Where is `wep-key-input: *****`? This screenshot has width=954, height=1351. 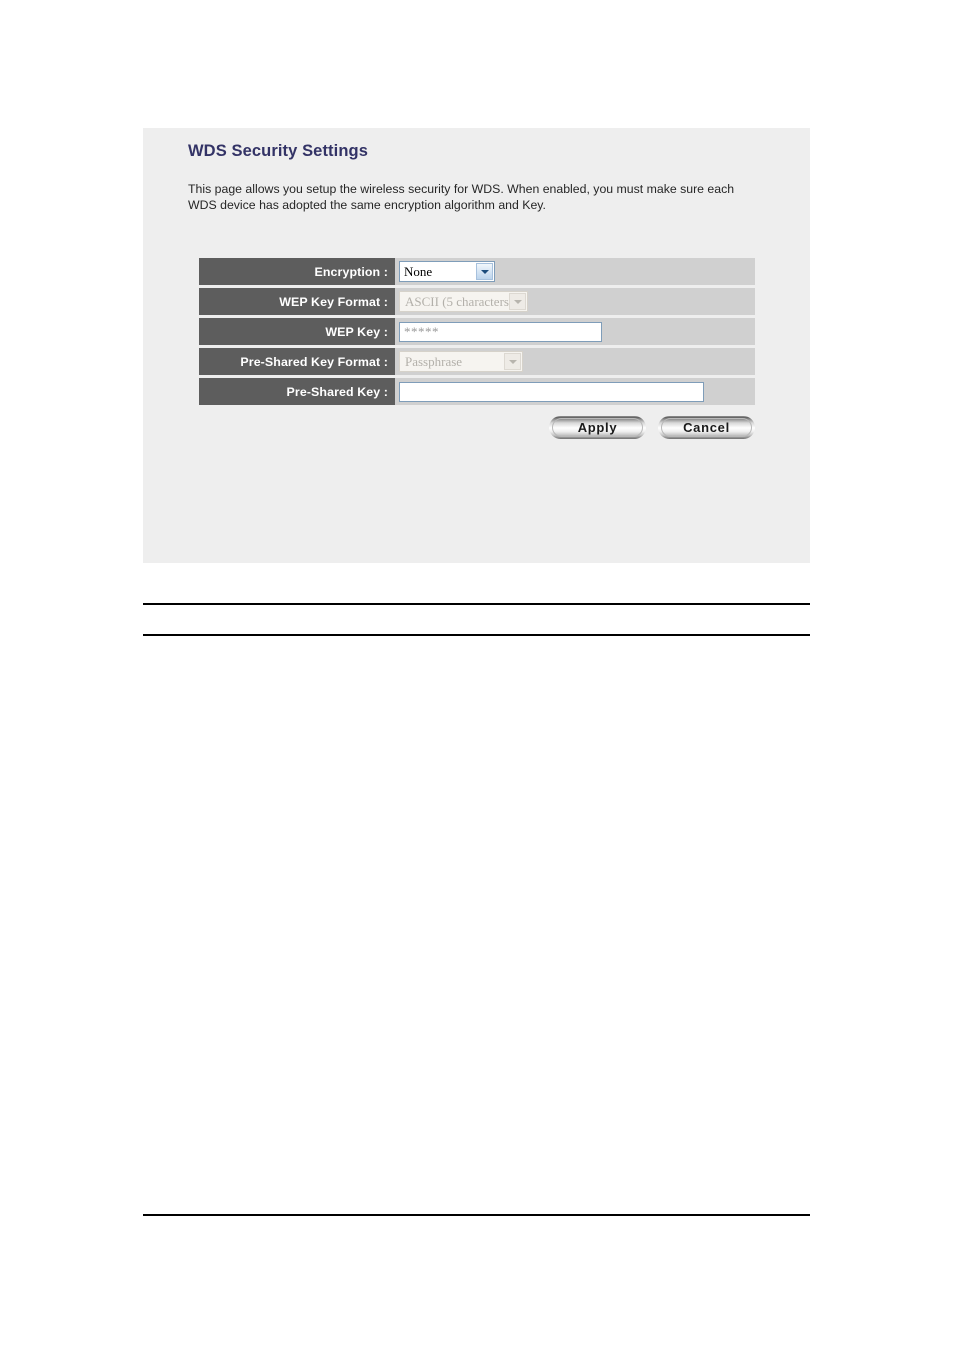 wep-key-input: ***** is located at coordinates (500, 331).